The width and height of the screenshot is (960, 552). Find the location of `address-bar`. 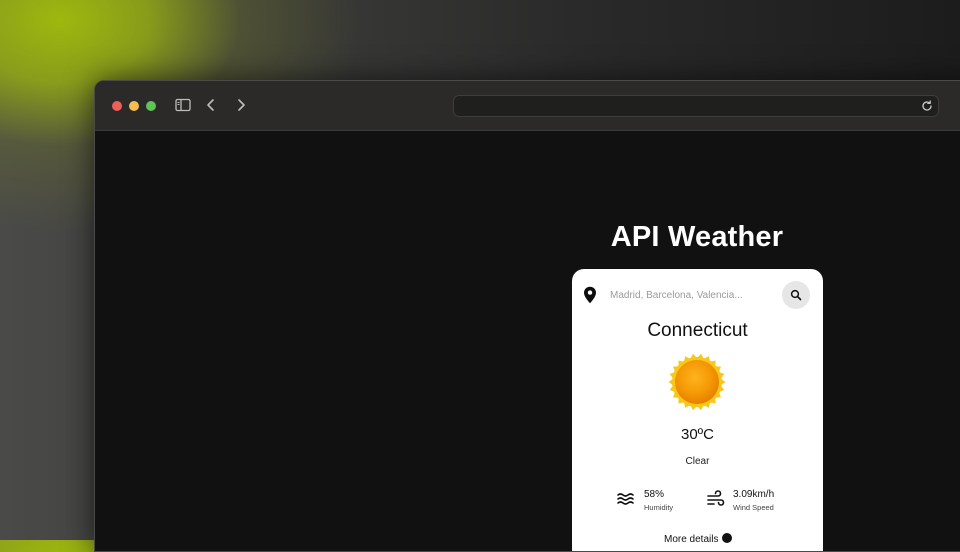

address-bar is located at coordinates (696, 106).